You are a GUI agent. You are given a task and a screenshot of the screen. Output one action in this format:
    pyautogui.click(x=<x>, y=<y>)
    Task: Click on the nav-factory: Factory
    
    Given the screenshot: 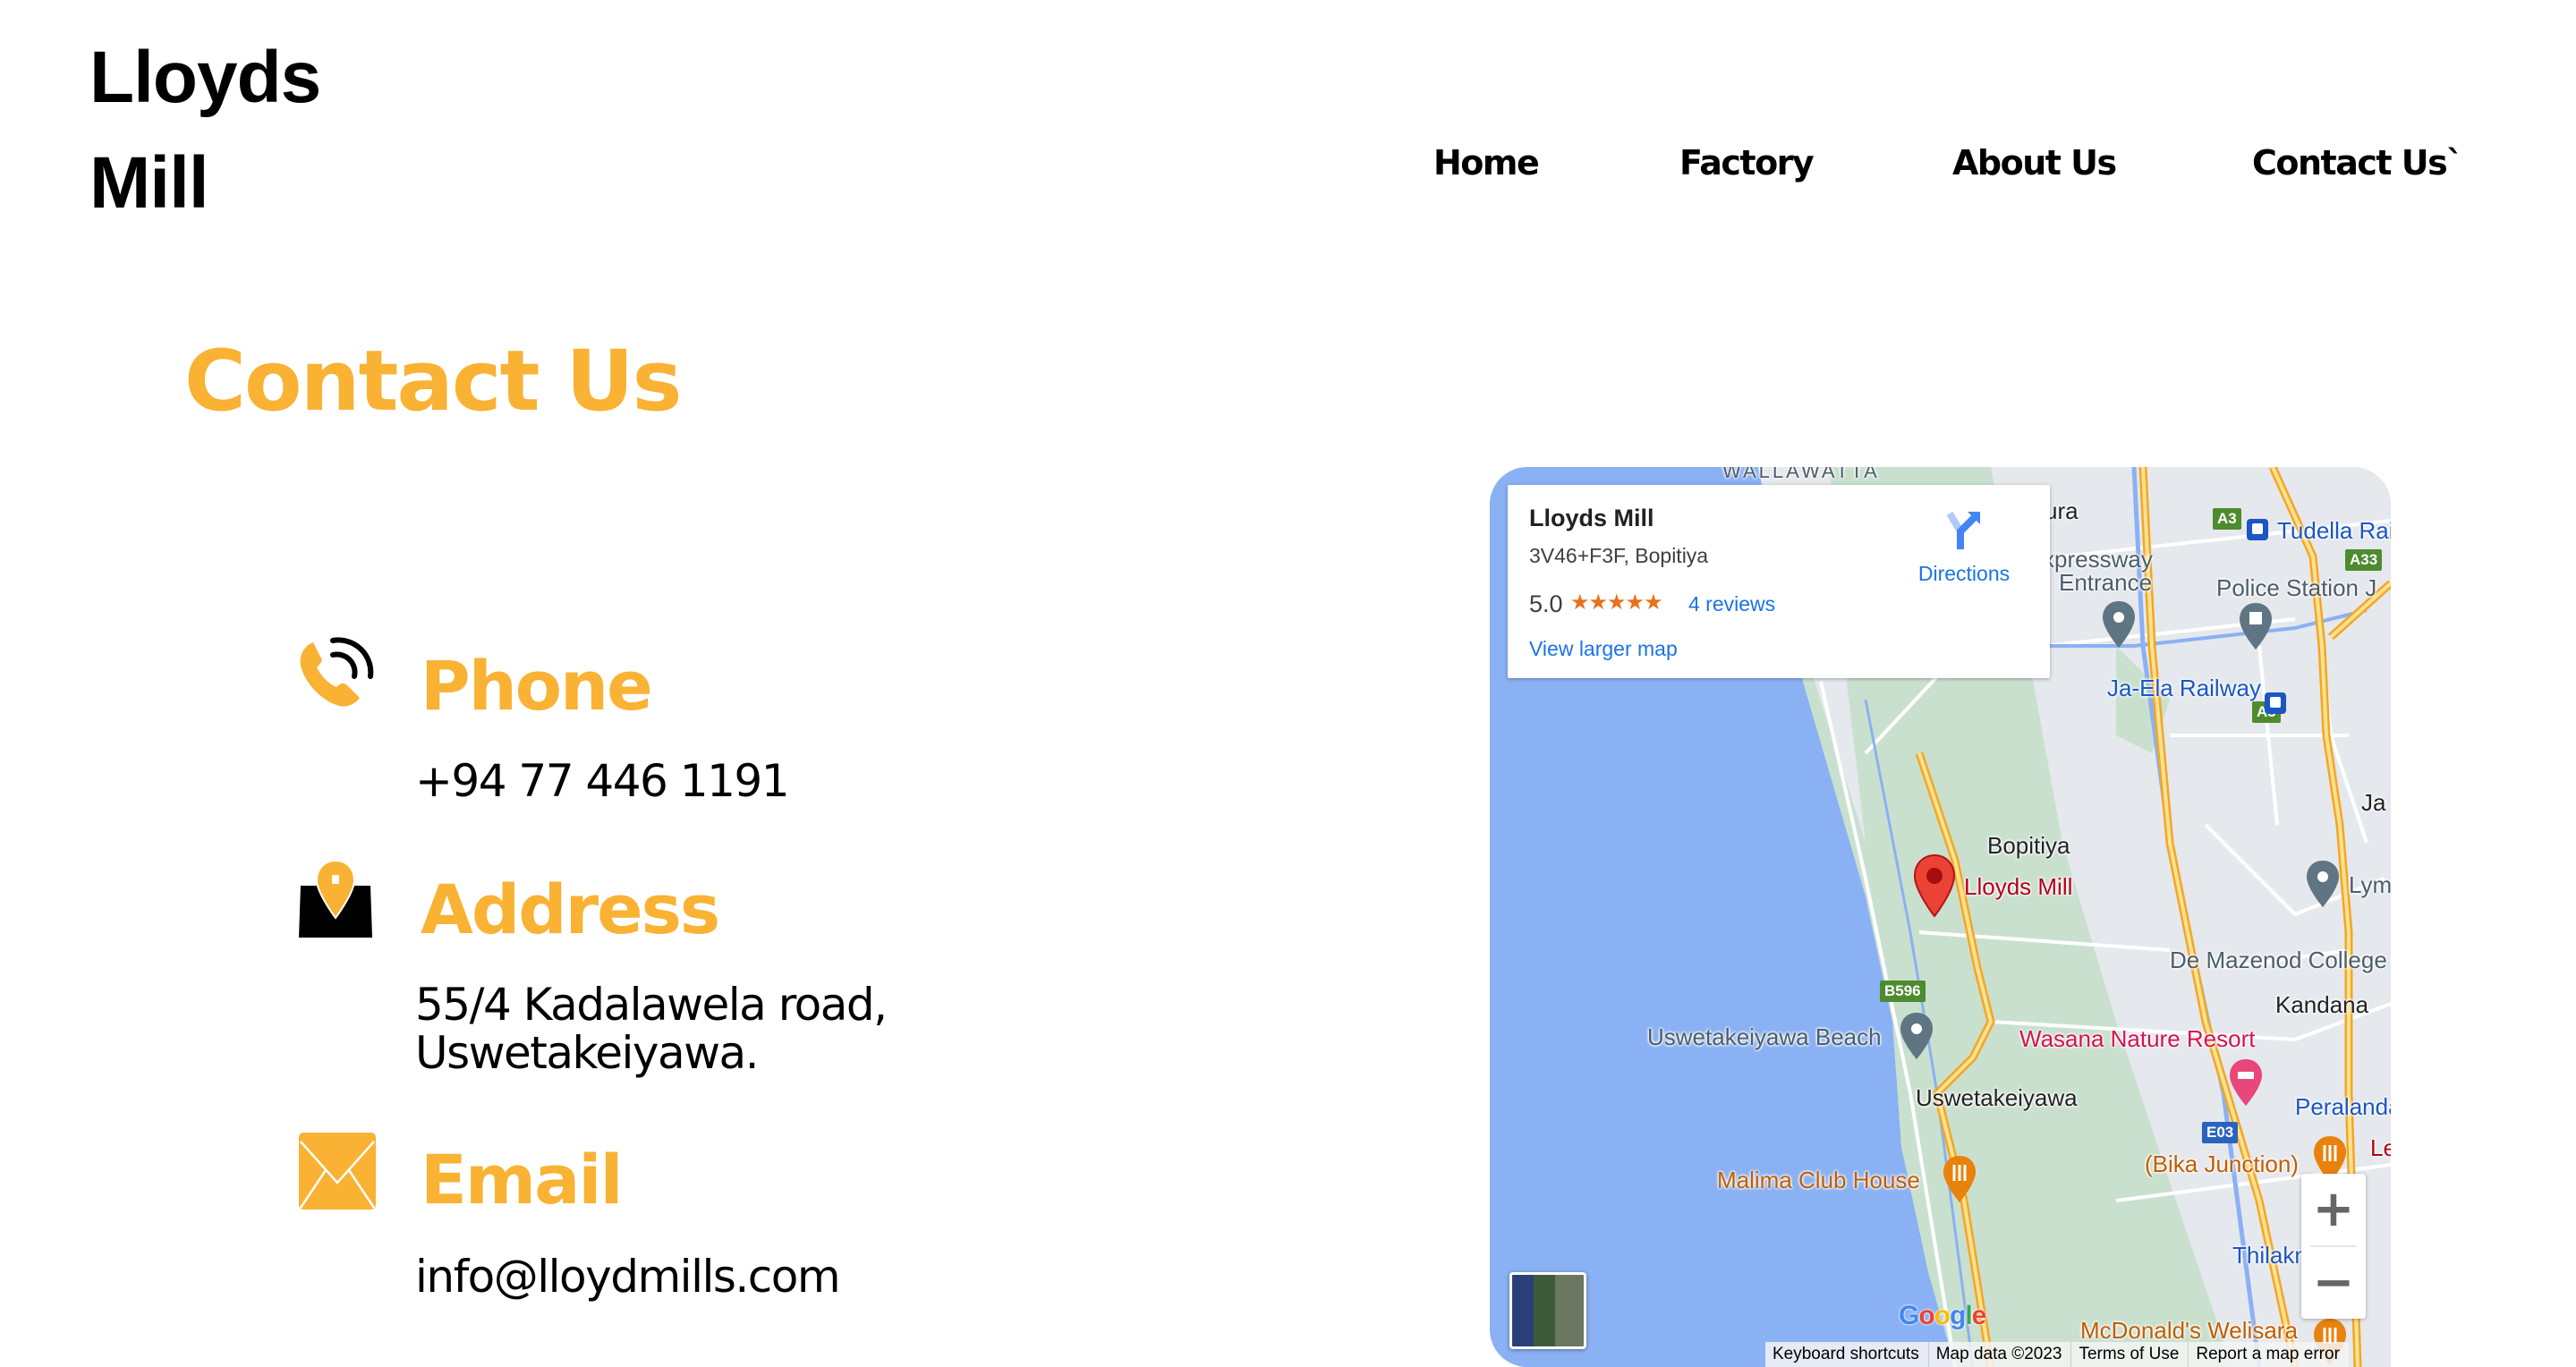 What is the action you would take?
    pyautogui.click(x=1747, y=163)
    